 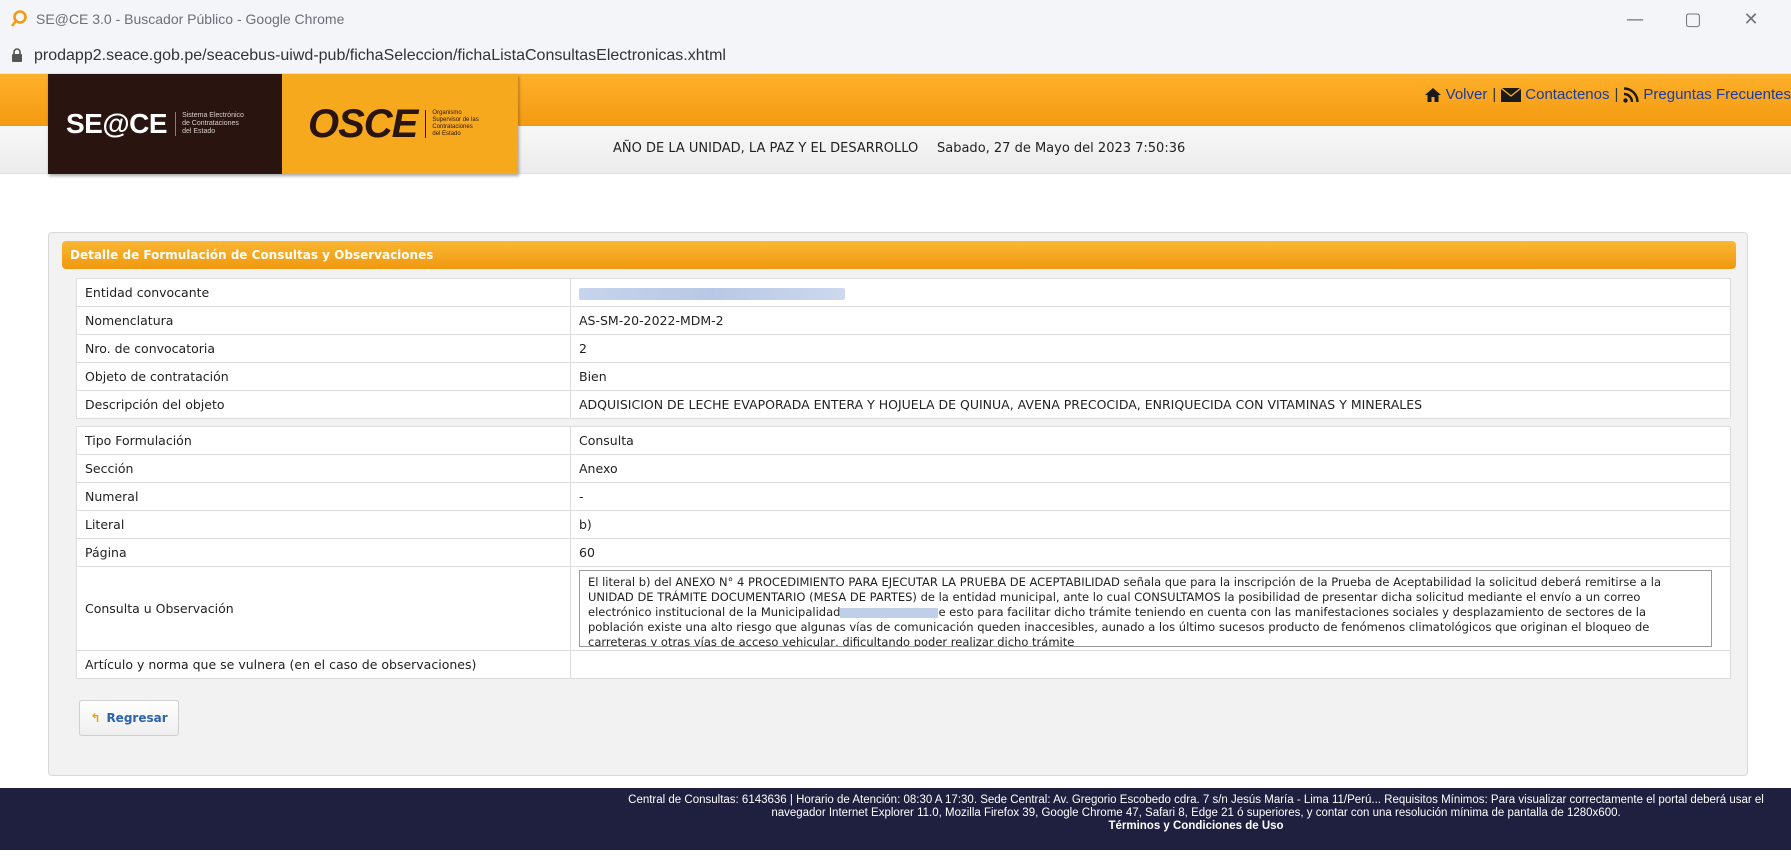 I want to click on restore-button: ▢, so click(x=1693, y=19).